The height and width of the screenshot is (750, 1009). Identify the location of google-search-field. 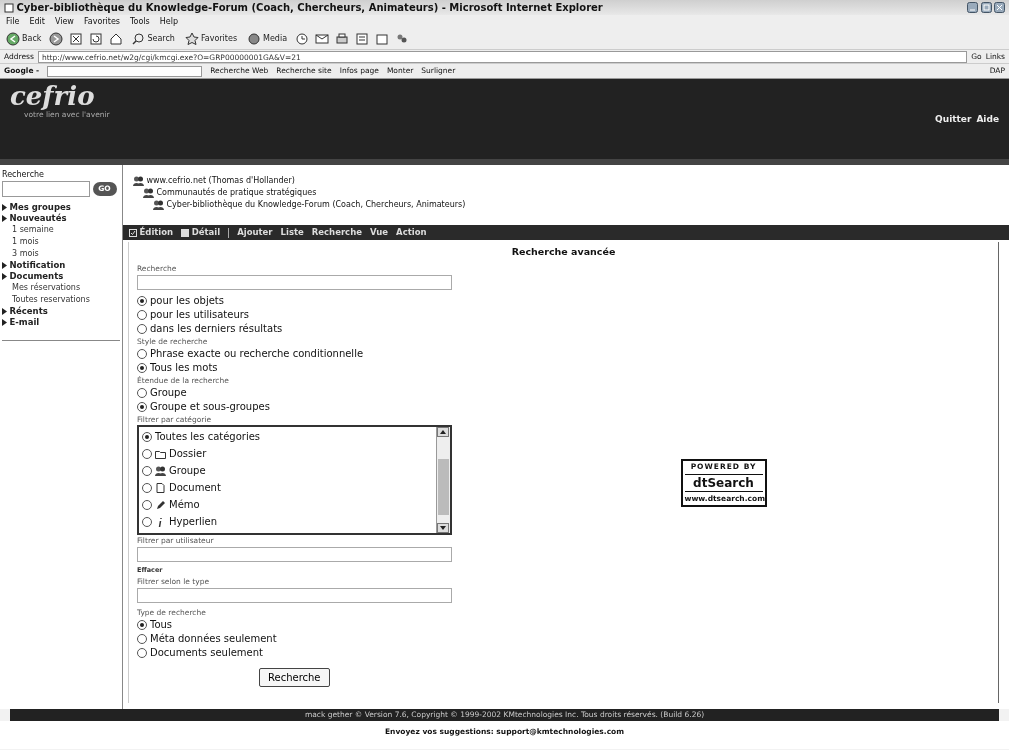
(125, 71).